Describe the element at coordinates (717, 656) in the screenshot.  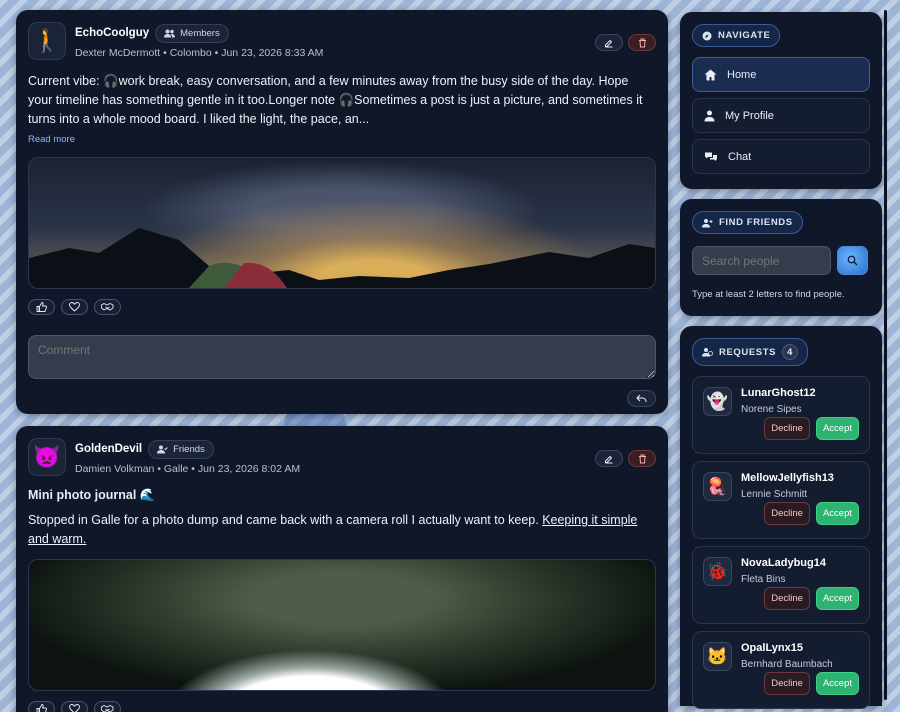
I see `lynx-icon: 🐱` at that location.